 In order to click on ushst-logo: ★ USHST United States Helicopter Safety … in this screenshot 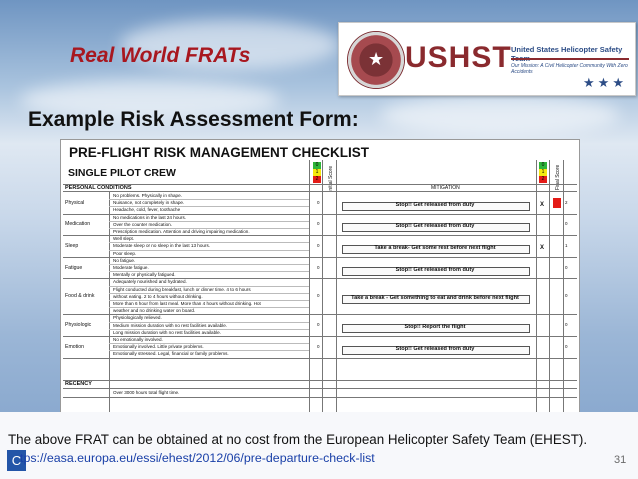, I will do `click(487, 59)`.